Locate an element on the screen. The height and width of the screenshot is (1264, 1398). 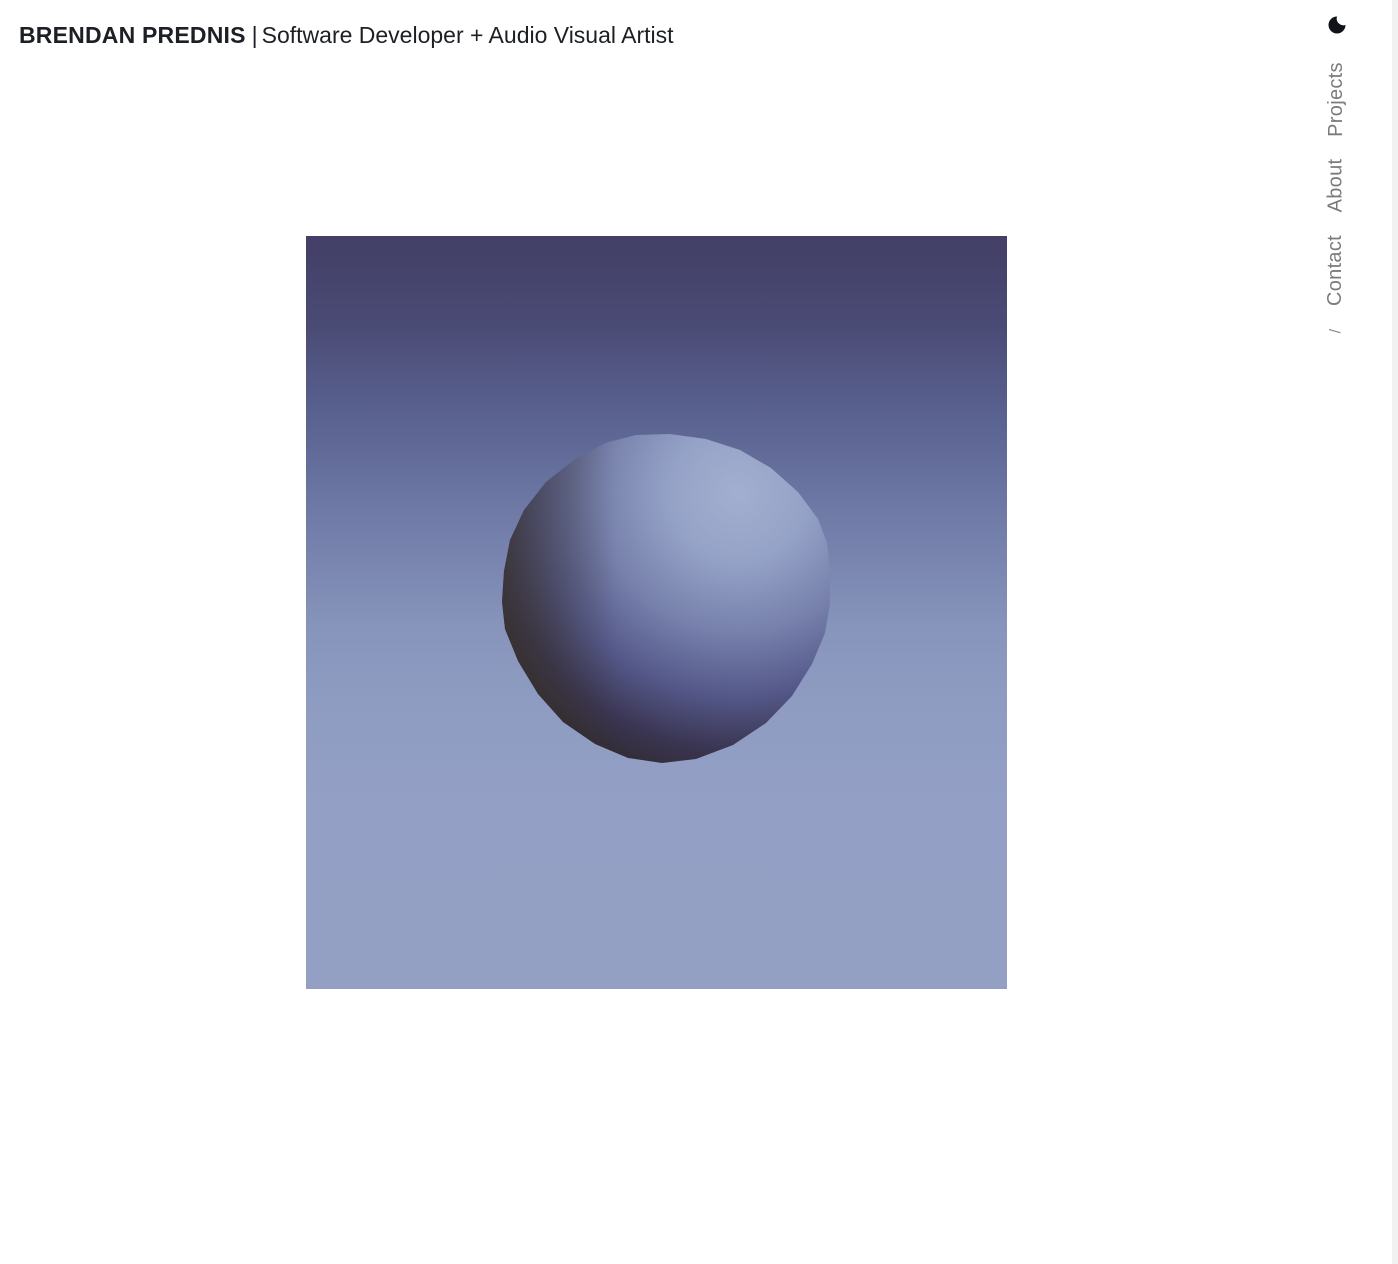
nav-about-link: About is located at coordinates (1336, 185).